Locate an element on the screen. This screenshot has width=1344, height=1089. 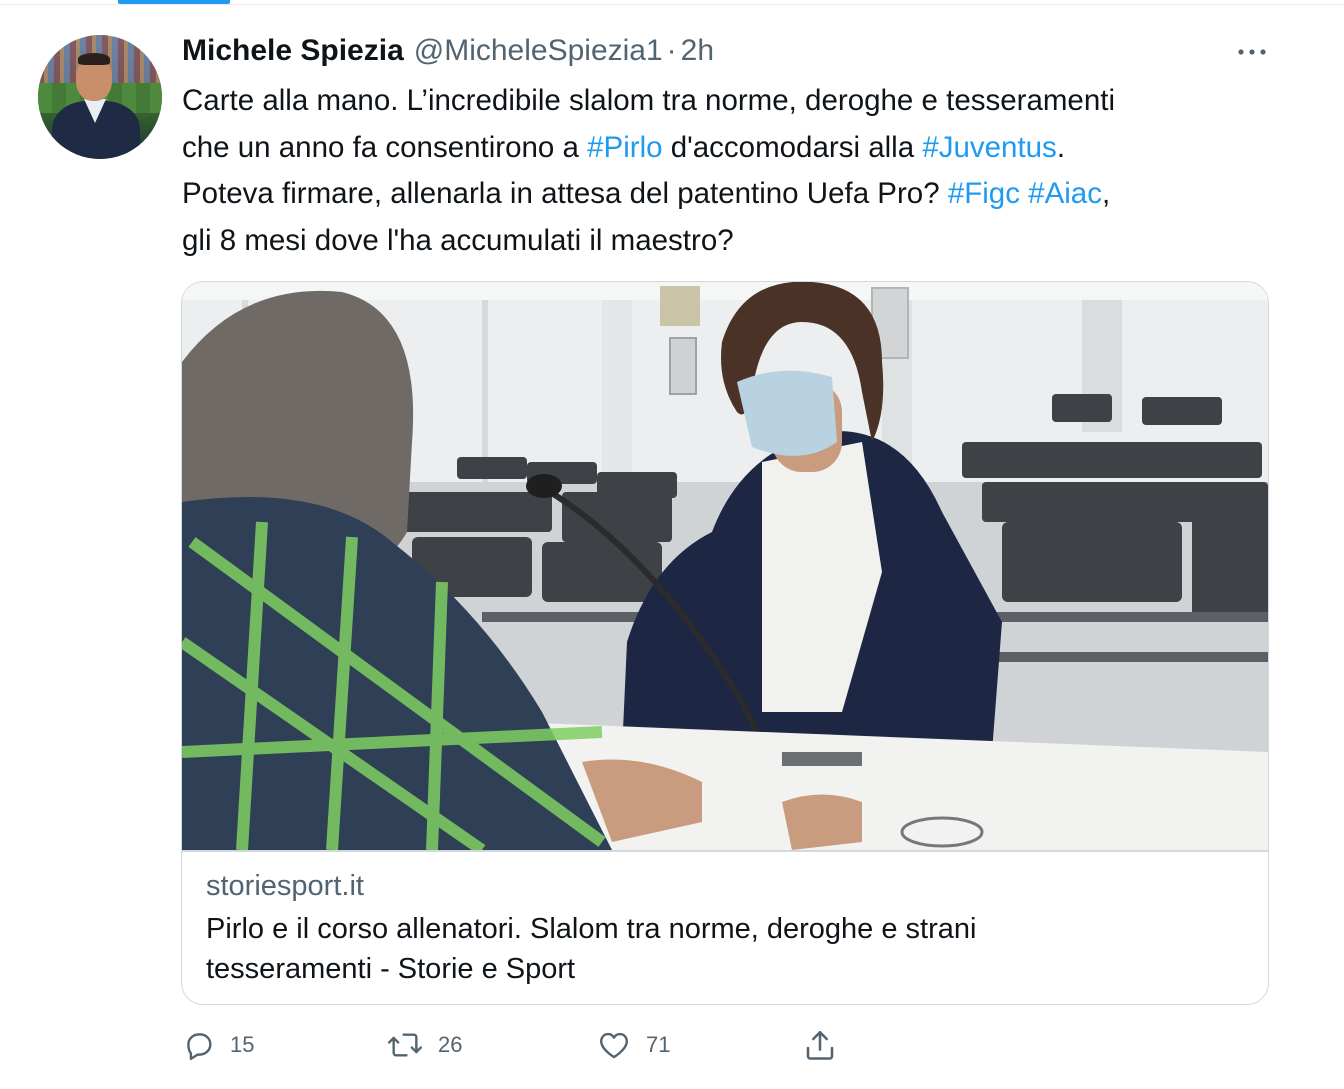
more-options-button is located at coordinates (1252, 52).